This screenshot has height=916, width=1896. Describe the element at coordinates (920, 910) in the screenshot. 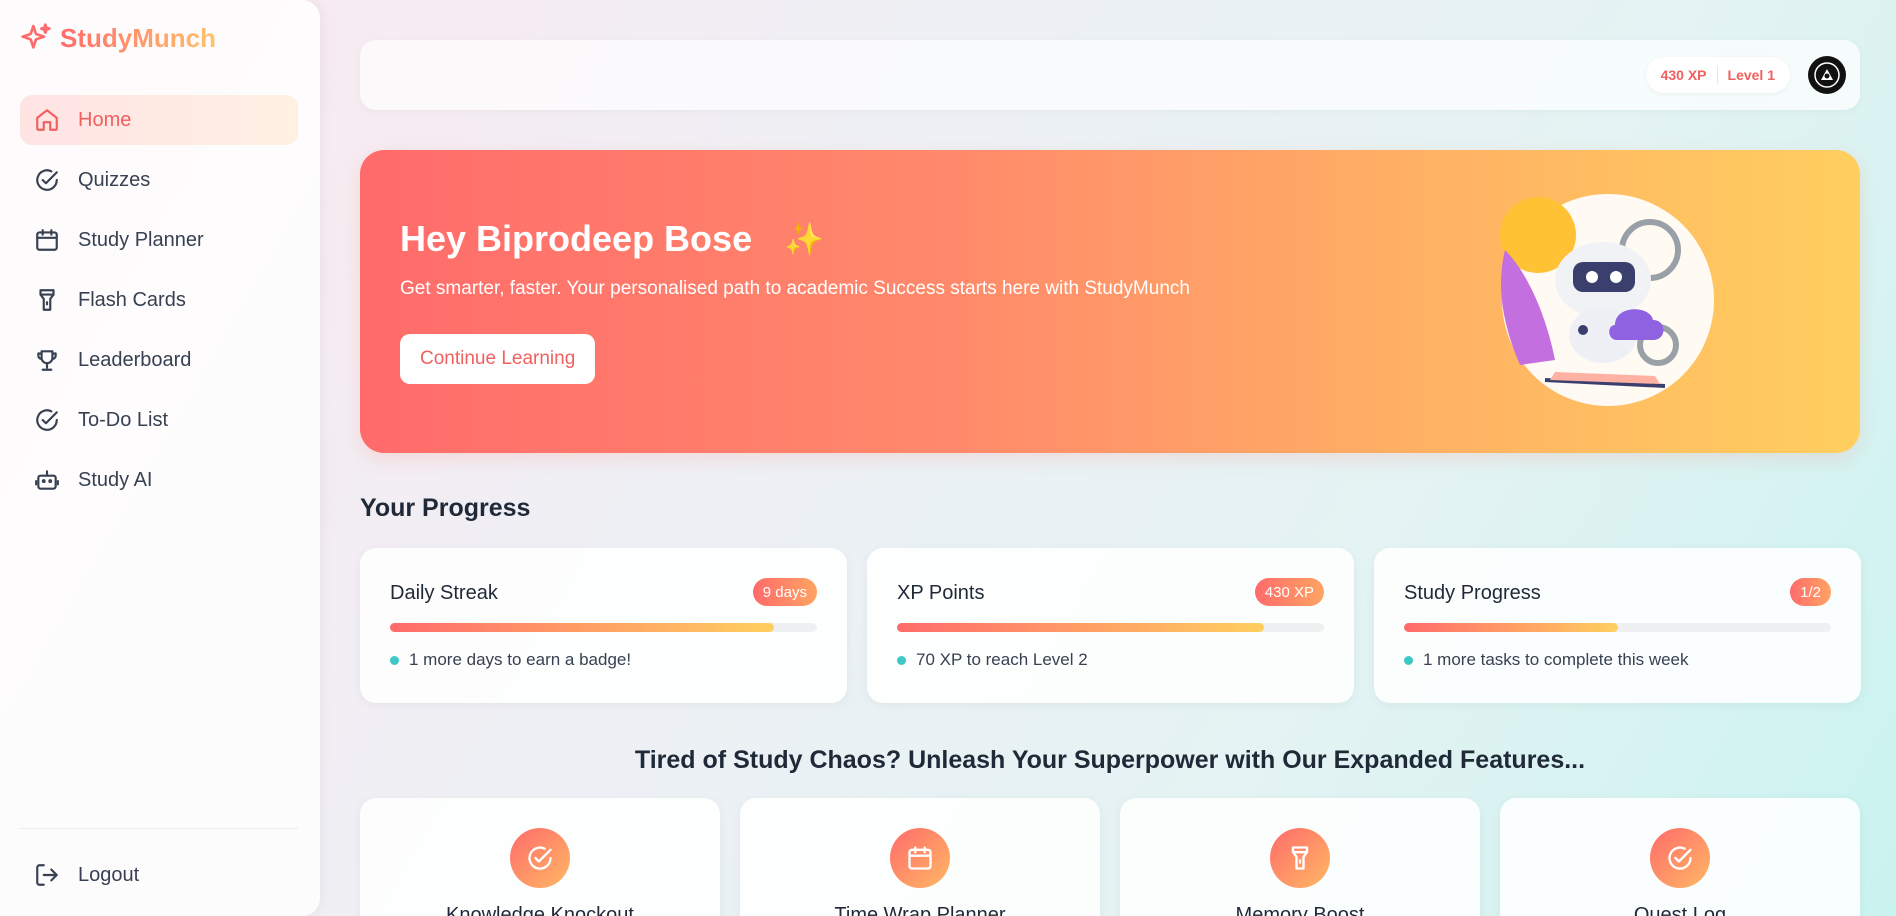

I see `feature-label: Time Wrap Planner` at that location.